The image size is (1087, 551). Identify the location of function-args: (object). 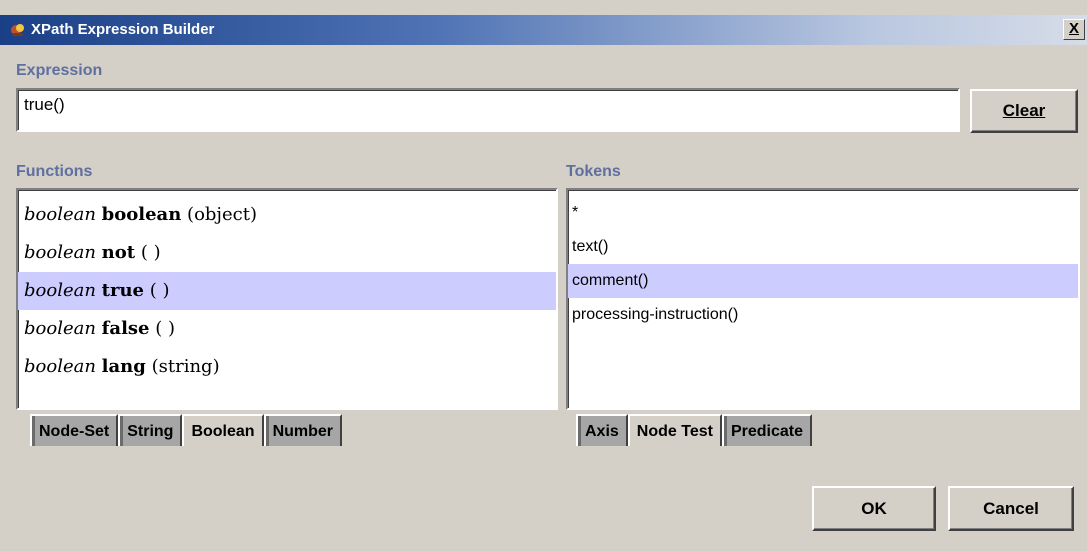
(222, 214).